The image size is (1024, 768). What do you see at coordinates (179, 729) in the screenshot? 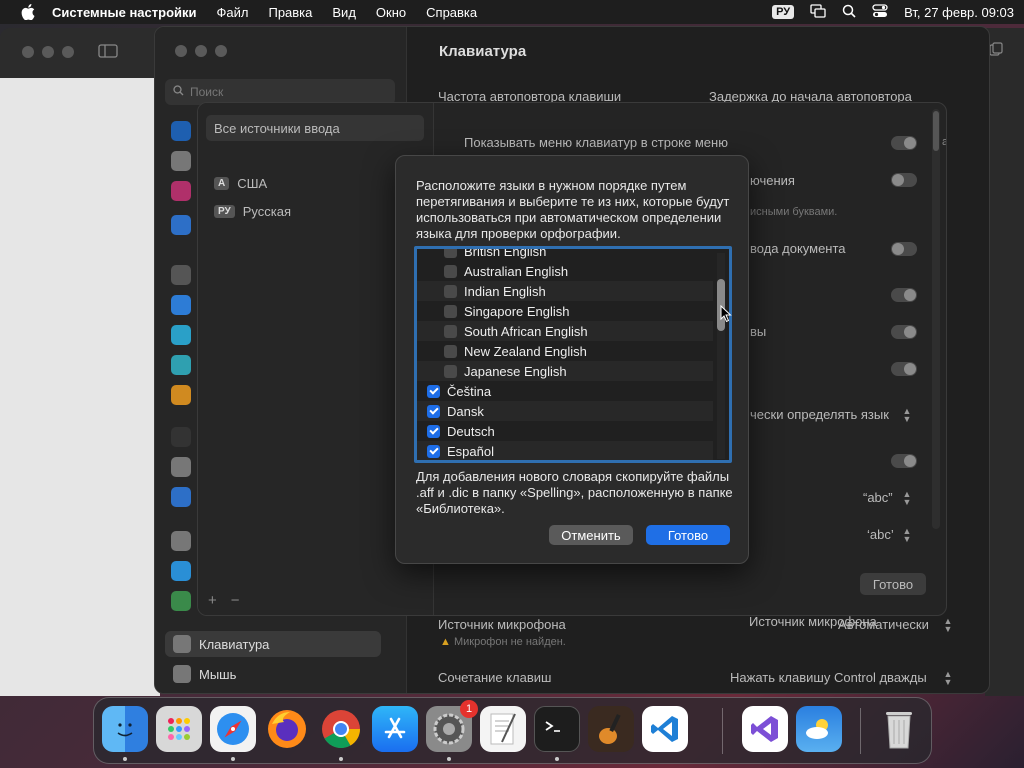
I see `launchpad-icon` at bounding box center [179, 729].